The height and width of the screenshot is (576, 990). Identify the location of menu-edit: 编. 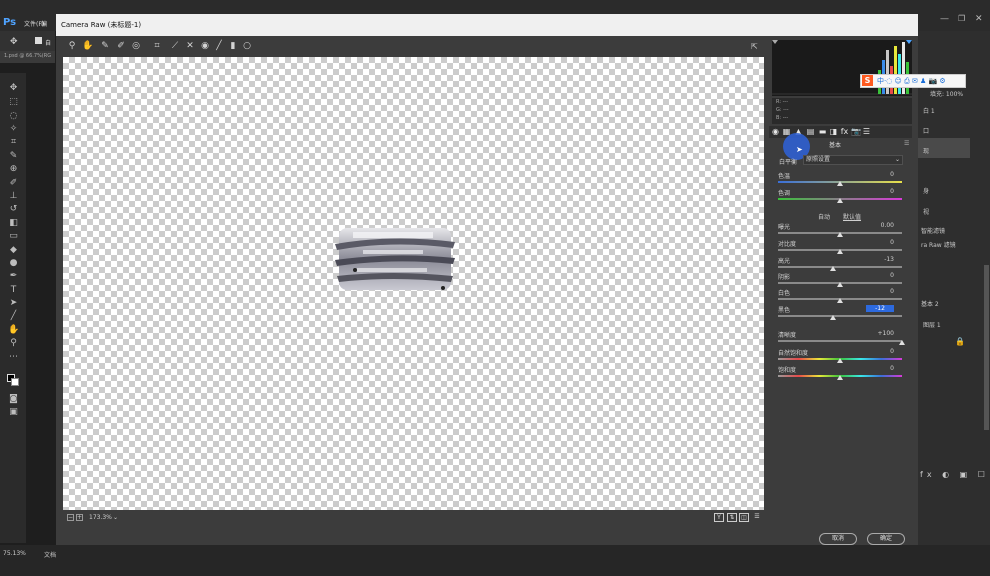
(44, 23).